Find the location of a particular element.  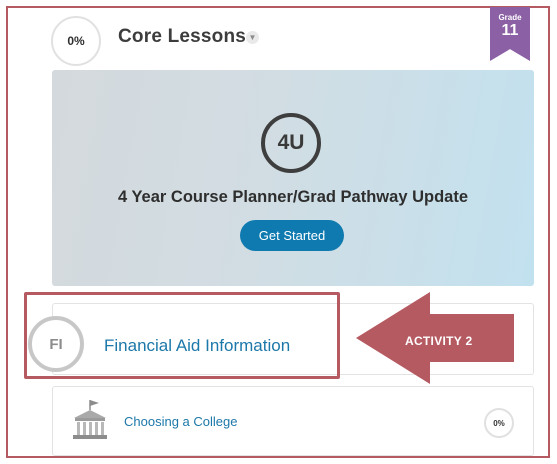

course-planner-badge: 4U is located at coordinates (291, 143).